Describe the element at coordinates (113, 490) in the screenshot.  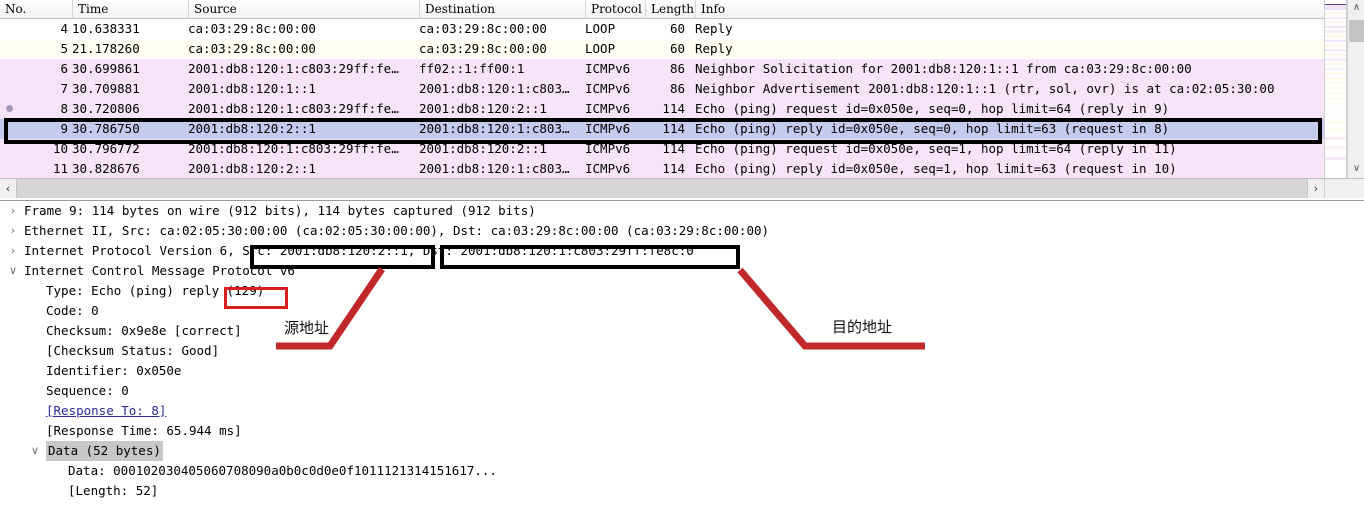
I see `detail-tree-label: [Length: 52]` at that location.